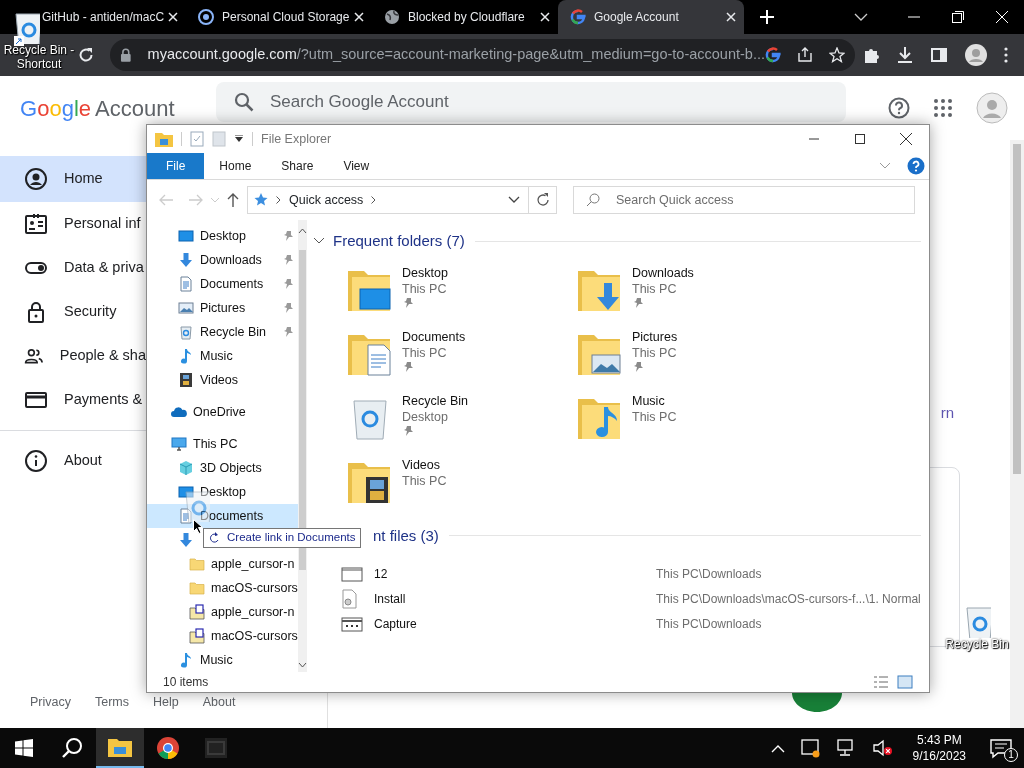 The height and width of the screenshot is (768, 1024). Describe the element at coordinates (406, 535) in the screenshot. I see `section-heading: nt files (3)` at that location.